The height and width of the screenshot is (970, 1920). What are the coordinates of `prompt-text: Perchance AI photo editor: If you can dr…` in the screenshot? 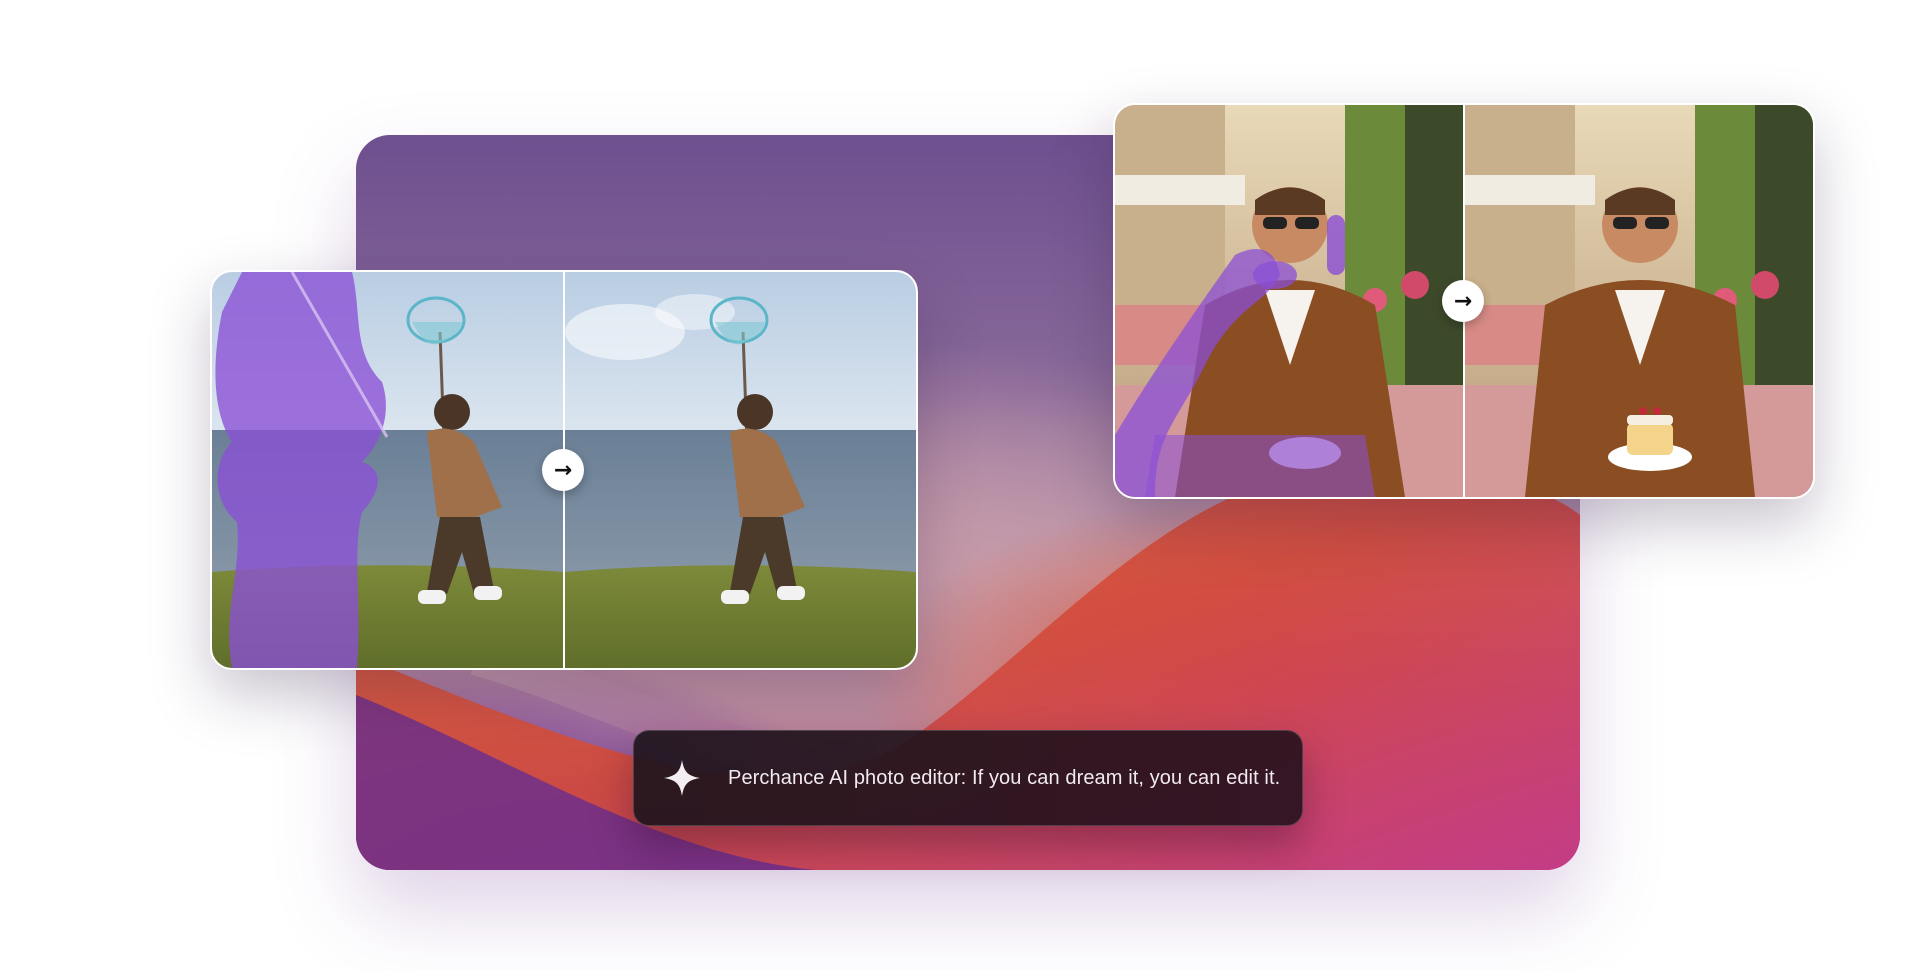 It's located at (1004, 777).